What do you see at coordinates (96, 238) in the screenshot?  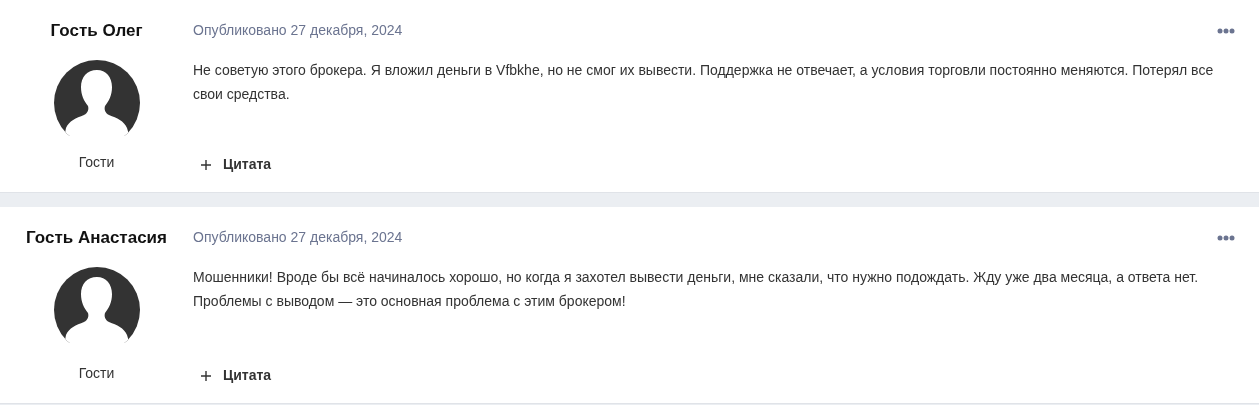 I see `author-name: Гость Анастасия` at bounding box center [96, 238].